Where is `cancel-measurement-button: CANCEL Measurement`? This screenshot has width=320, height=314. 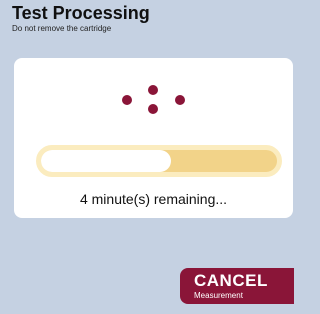 cancel-measurement-button: CANCEL Measurement is located at coordinates (237, 286).